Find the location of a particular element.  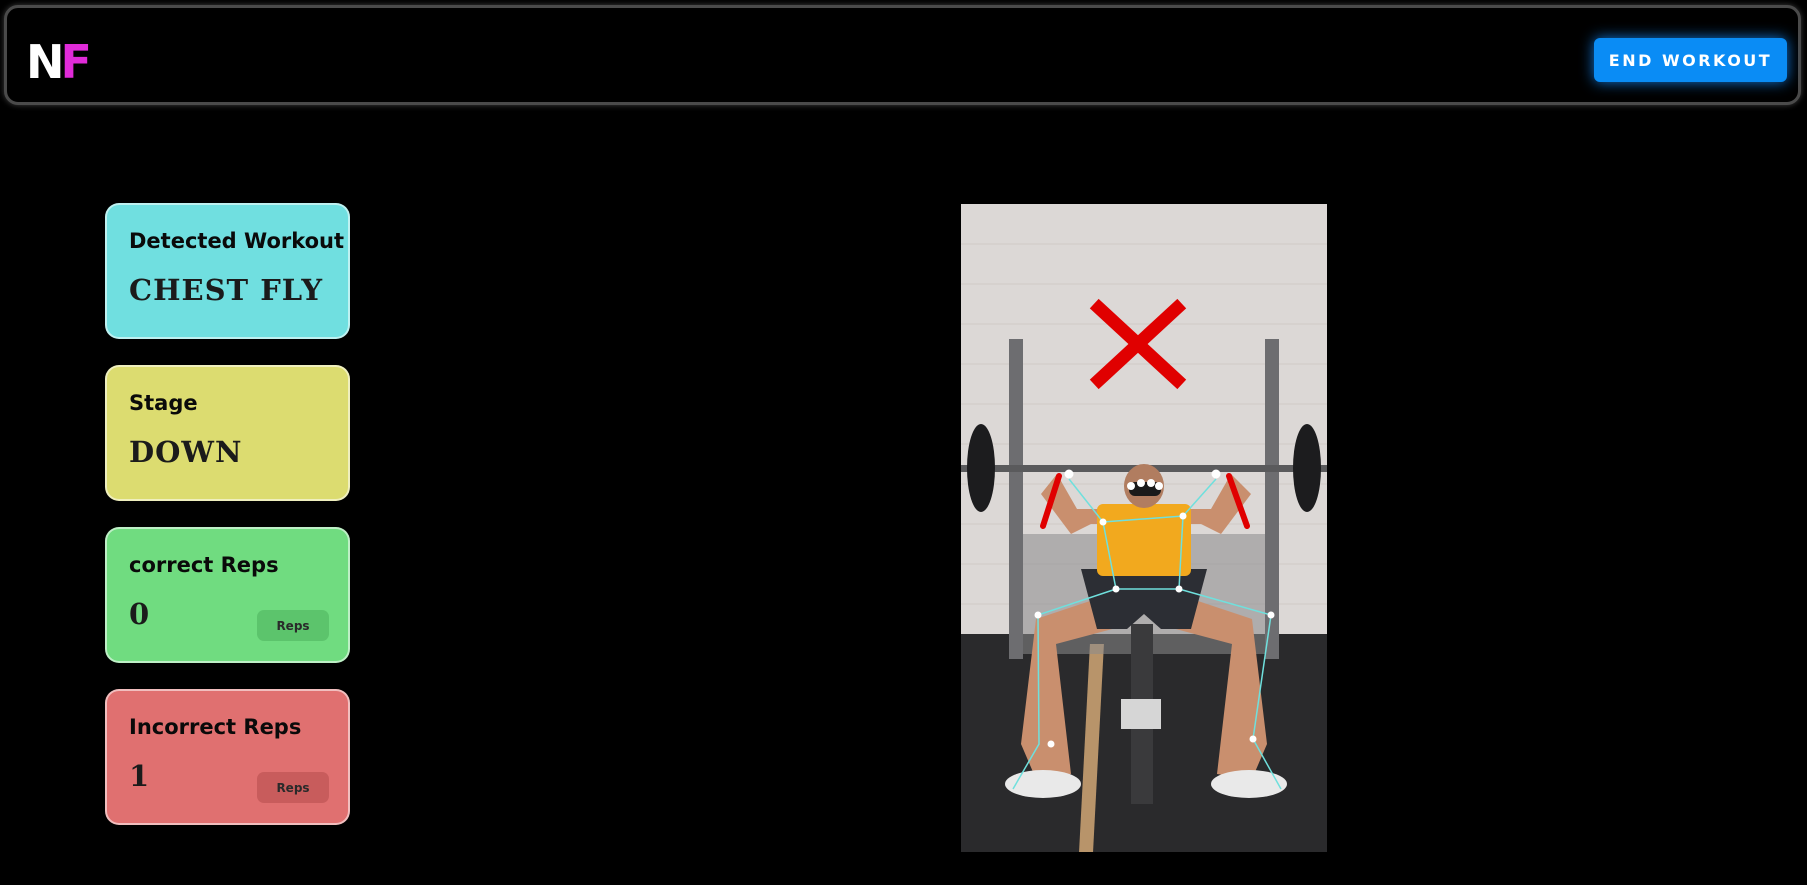

rack-left-upright is located at coordinates (1016, 499).